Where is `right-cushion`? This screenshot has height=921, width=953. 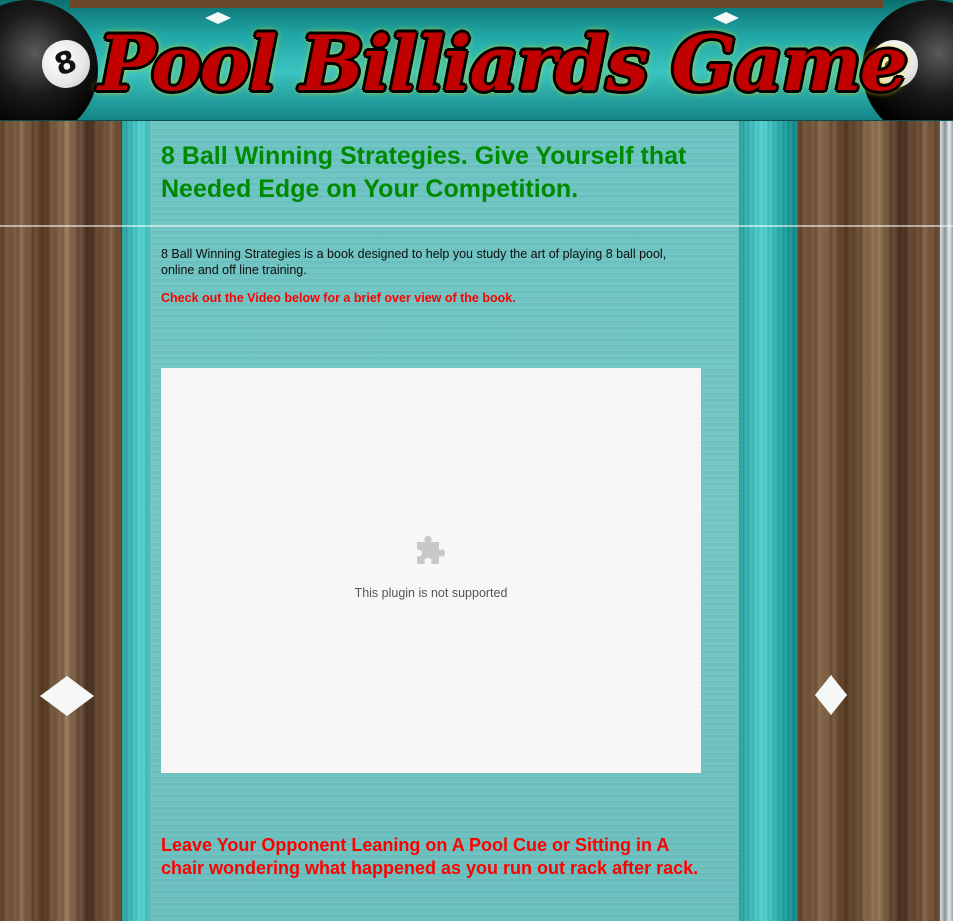 right-cushion is located at coordinates (768, 520).